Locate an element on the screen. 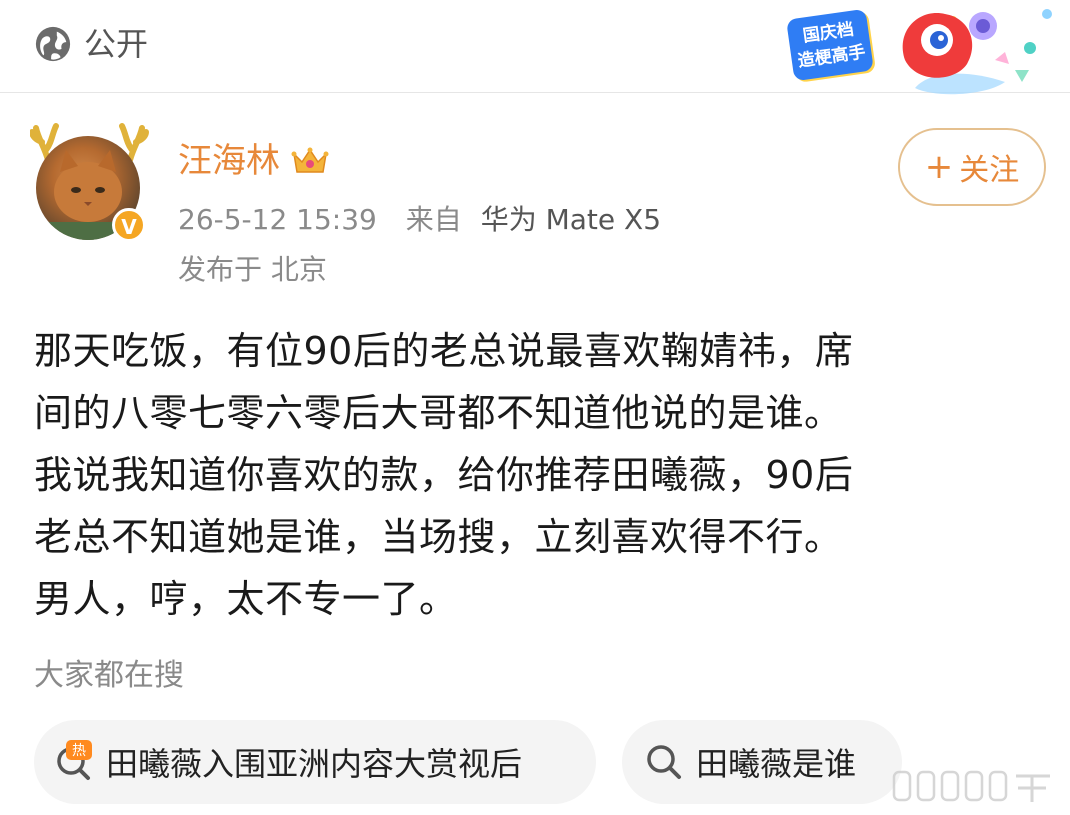  watermark-logo-icon is located at coordinates (971, 786).